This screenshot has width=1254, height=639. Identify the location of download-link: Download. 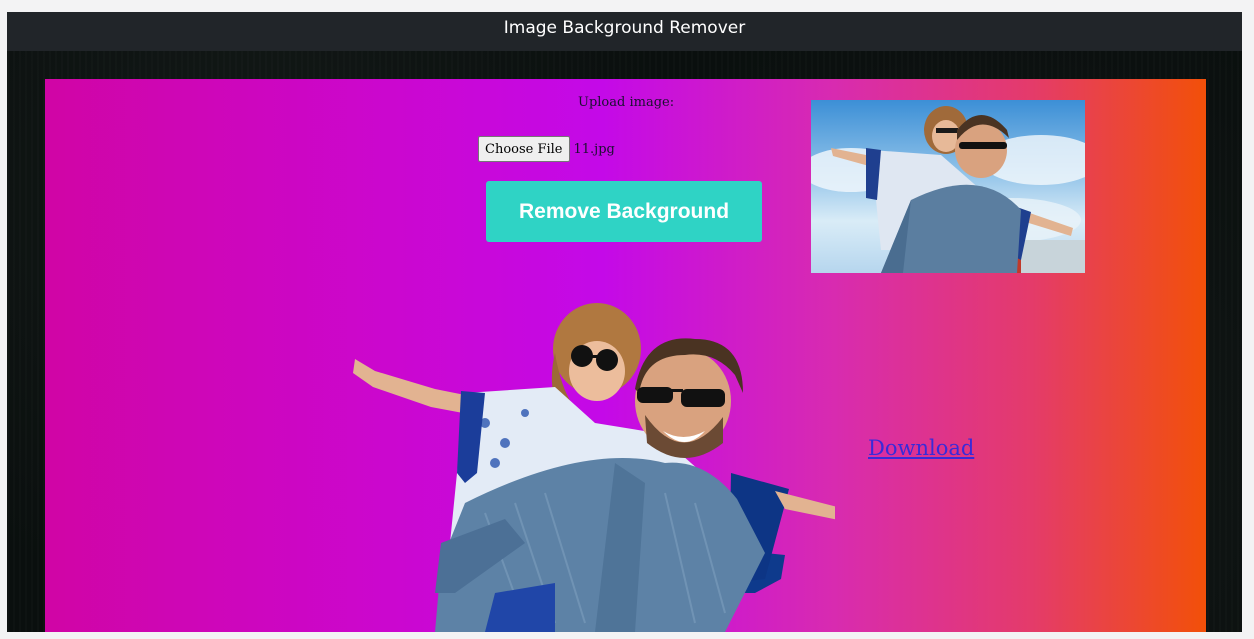
(921, 448).